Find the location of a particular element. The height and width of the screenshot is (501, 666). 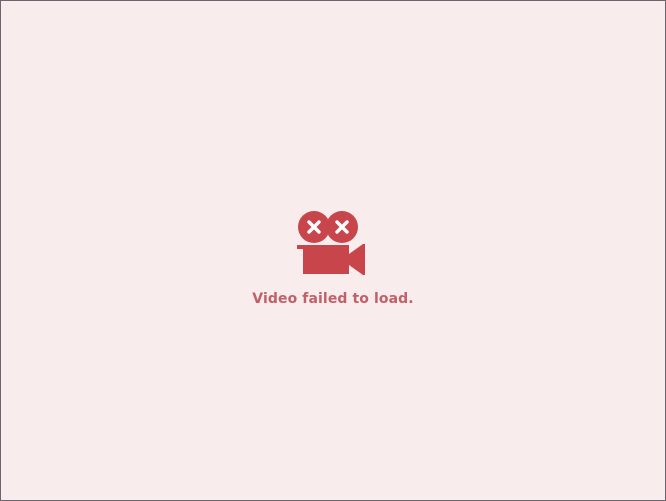

broken-video-camera-icon is located at coordinates (331, 243).